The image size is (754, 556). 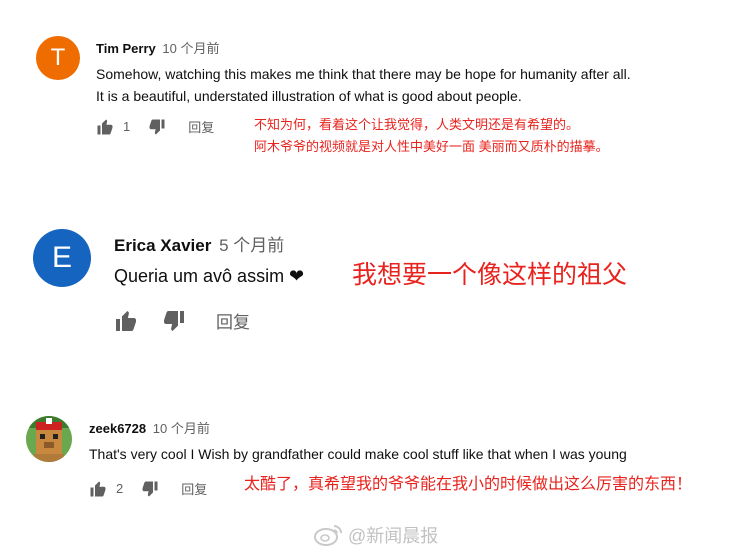 What do you see at coordinates (251, 245) in the screenshot?
I see `comment-time: 5 个月前` at bounding box center [251, 245].